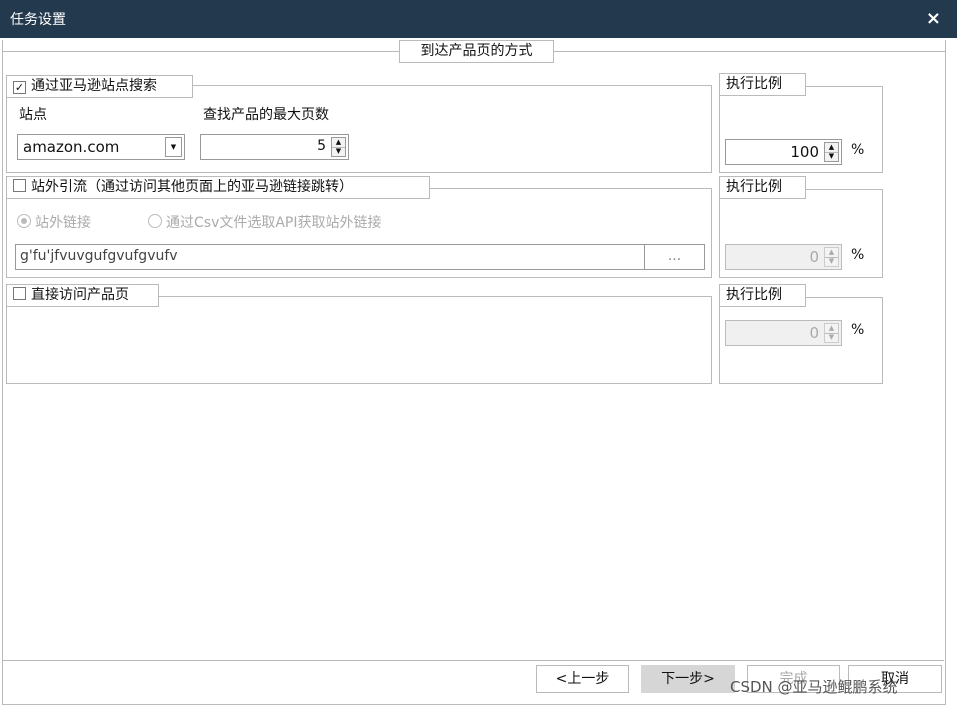 The width and height of the screenshot is (957, 707). What do you see at coordinates (688, 679) in the screenshot?
I see `next-button: 下一步>` at bounding box center [688, 679].